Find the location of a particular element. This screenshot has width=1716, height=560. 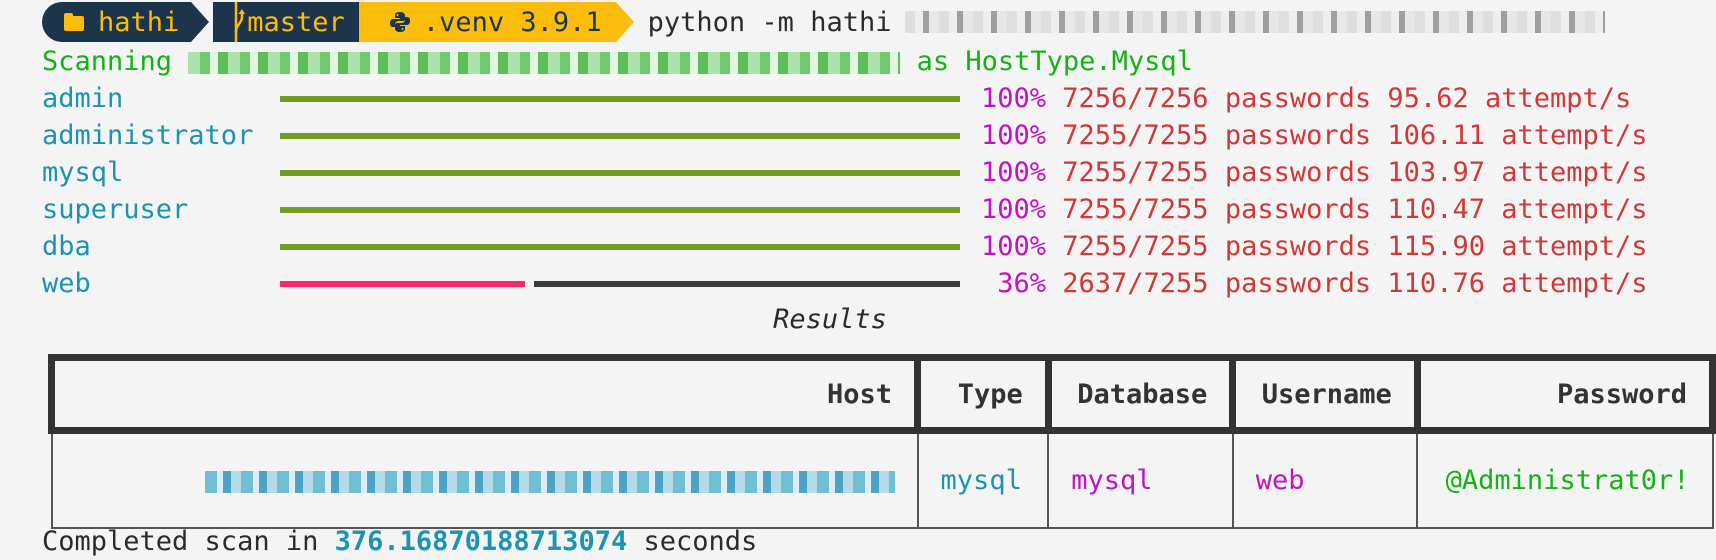

git-branch-icon is located at coordinates (240, 22).